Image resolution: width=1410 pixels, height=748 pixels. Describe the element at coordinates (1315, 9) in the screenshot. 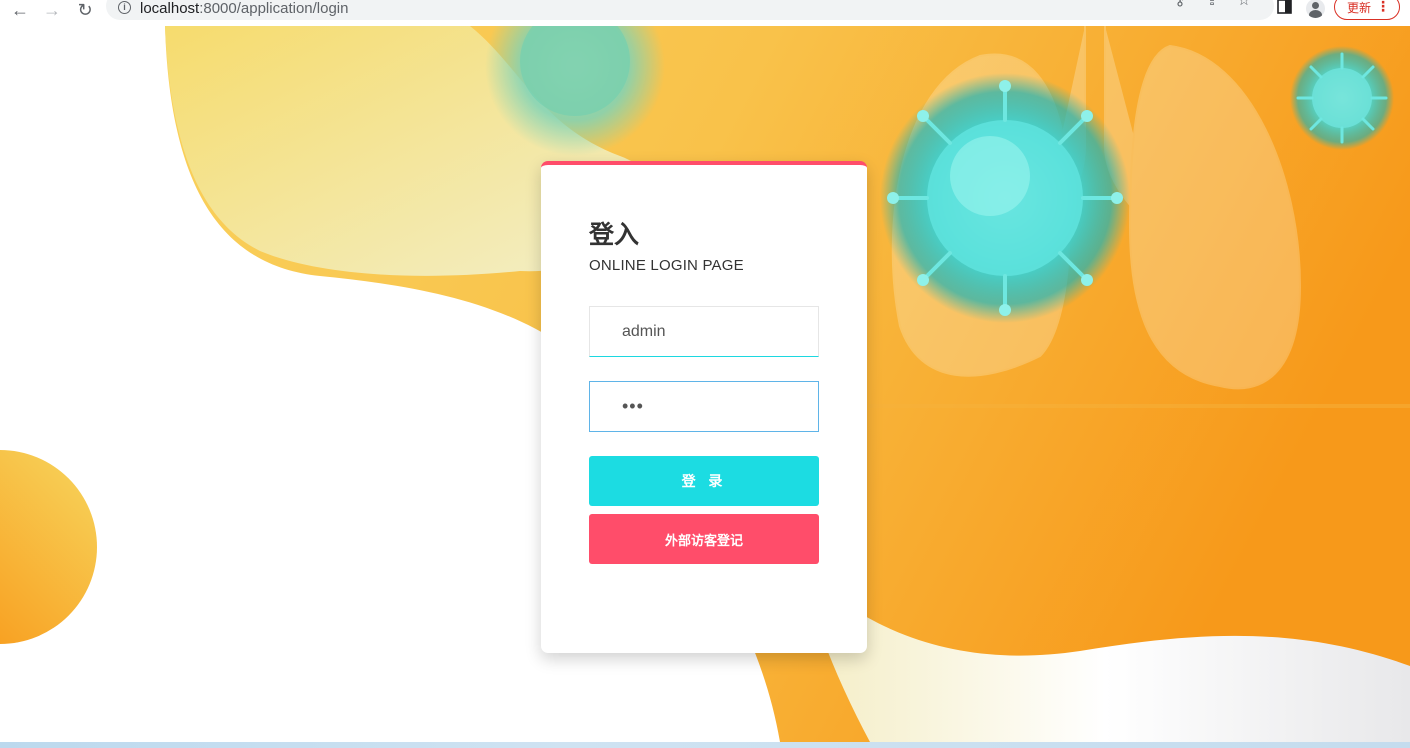

I see `profile-avatar-icon` at that location.